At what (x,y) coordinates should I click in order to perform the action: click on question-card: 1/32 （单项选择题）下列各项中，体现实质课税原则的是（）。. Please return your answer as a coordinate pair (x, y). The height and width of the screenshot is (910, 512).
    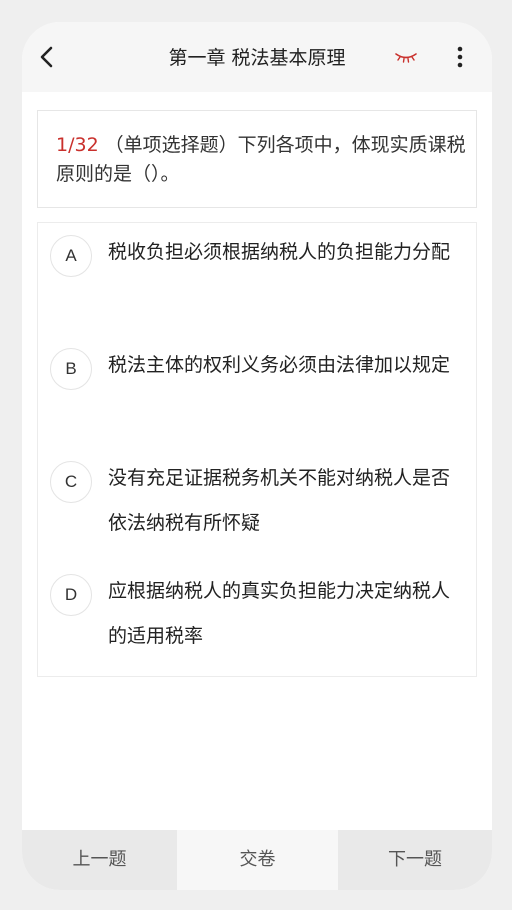
    Looking at the image, I should click on (257, 159).